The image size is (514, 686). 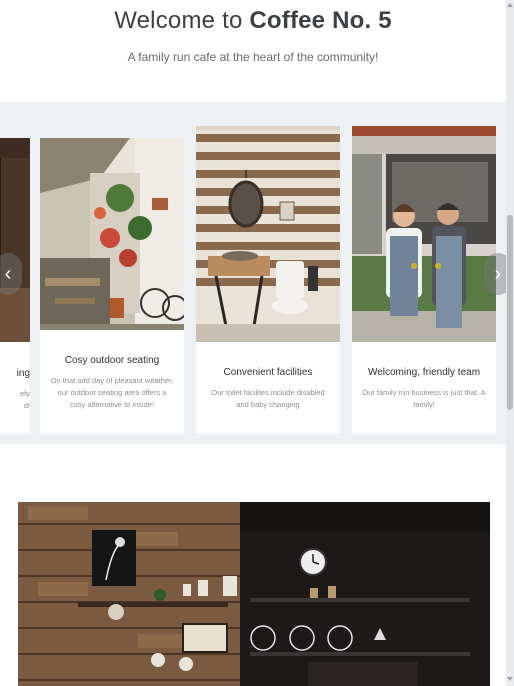 What do you see at coordinates (15, 240) in the screenshot?
I see `card-image-partial` at bounding box center [15, 240].